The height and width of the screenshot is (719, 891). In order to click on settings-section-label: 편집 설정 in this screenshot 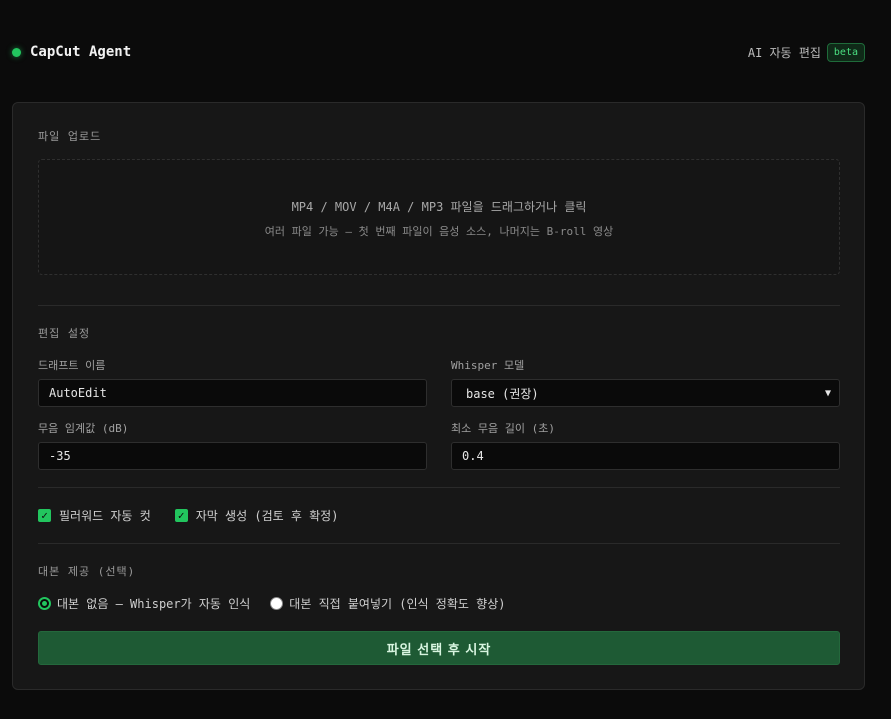, I will do `click(64, 333)`.